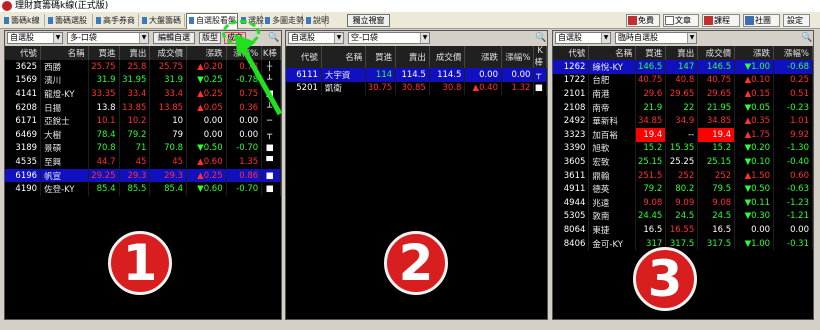  What do you see at coordinates (632, 20) in the screenshot?
I see `free-icon` at bounding box center [632, 20].